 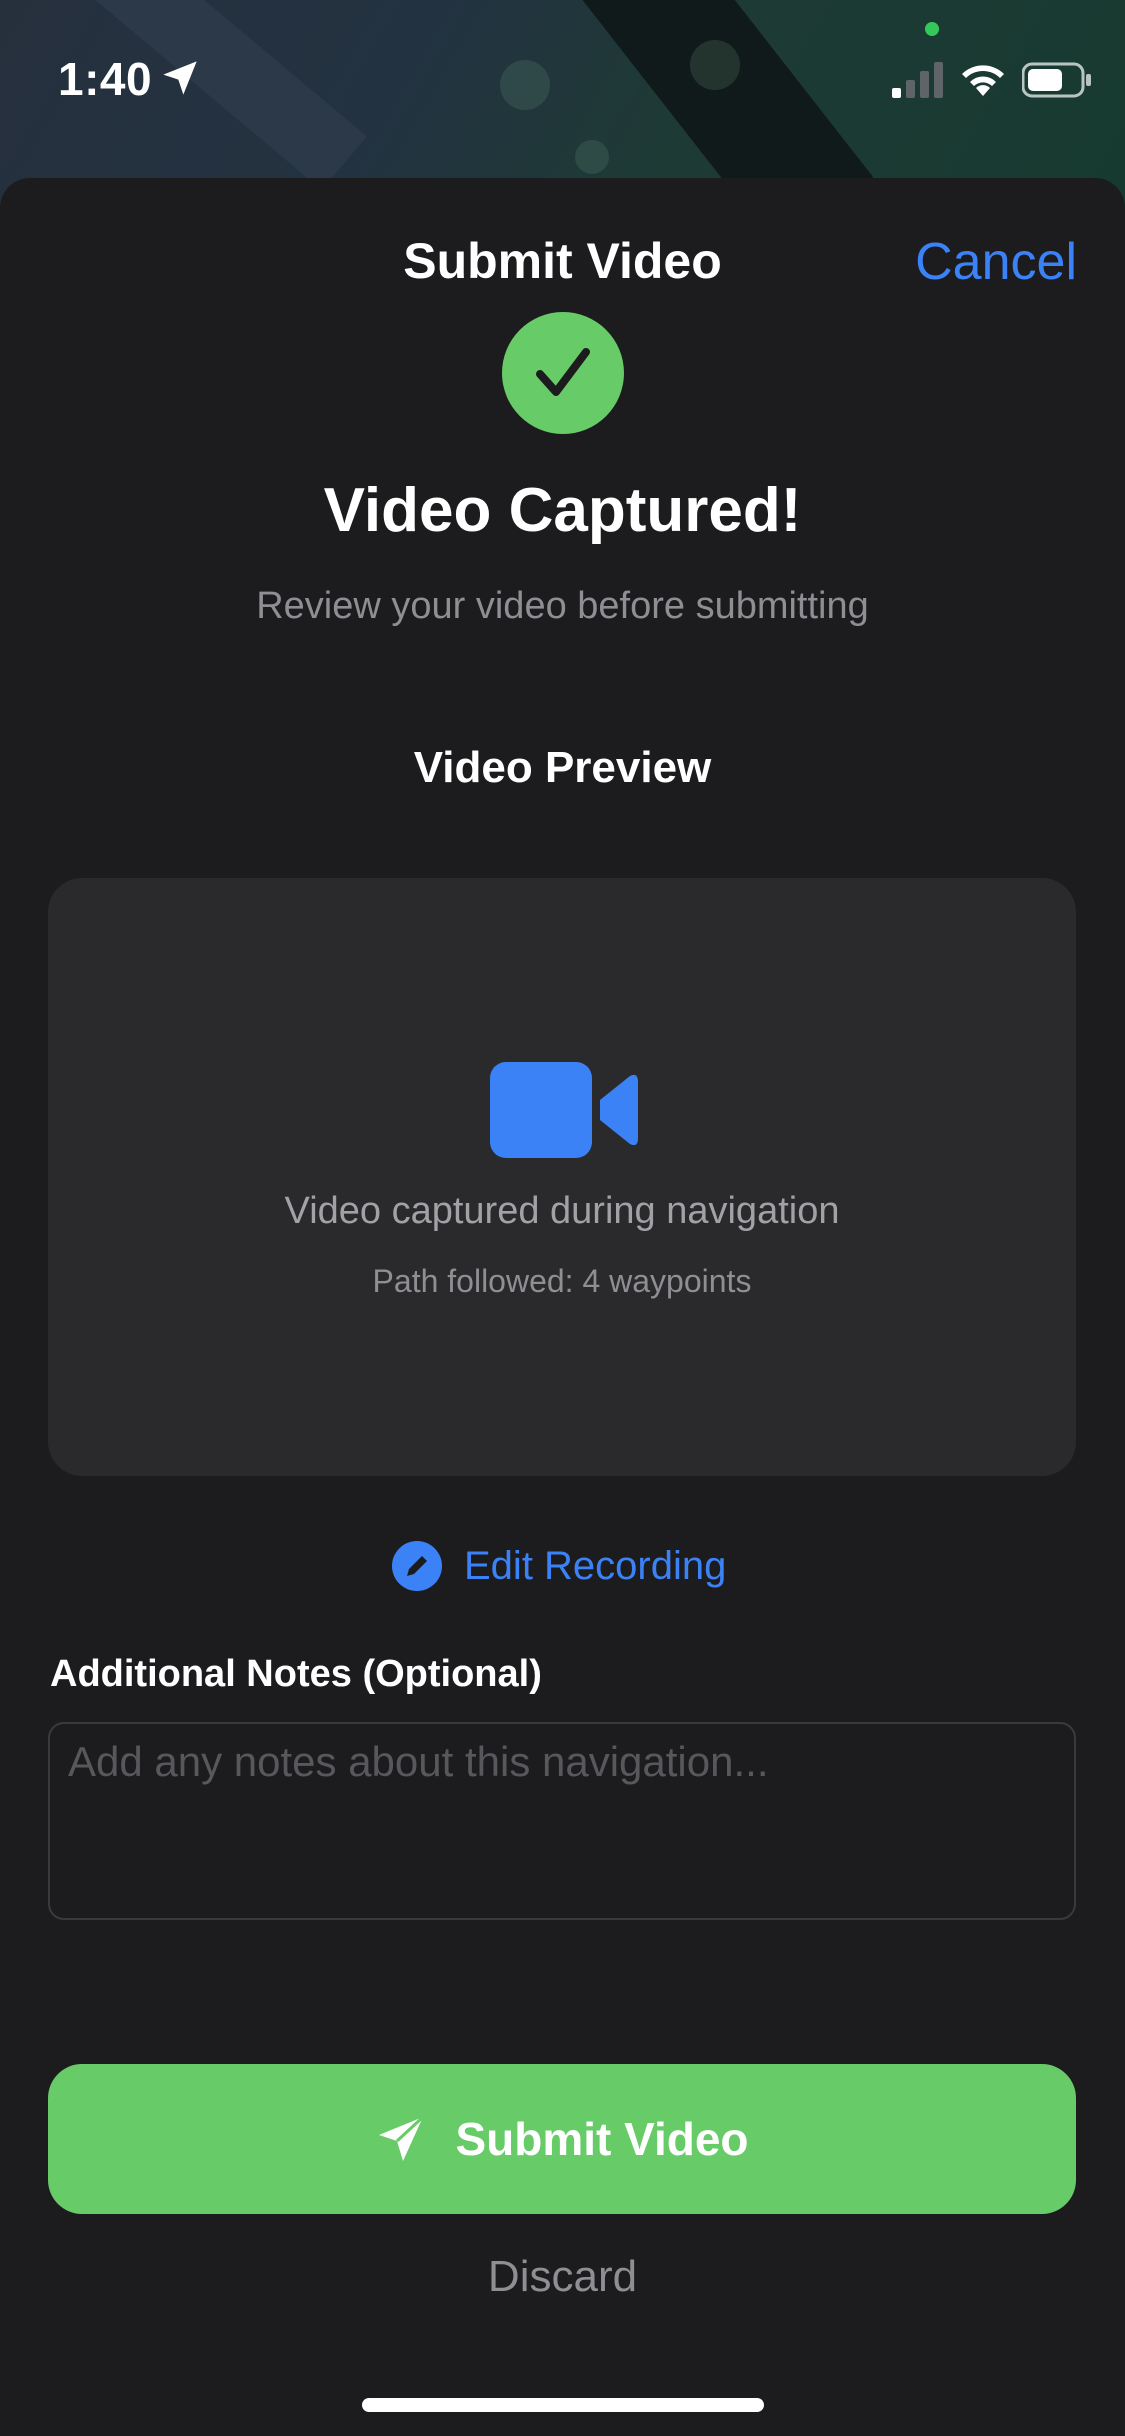 I want to click on video-preview-title: Video Preview, so click(x=562, y=767).